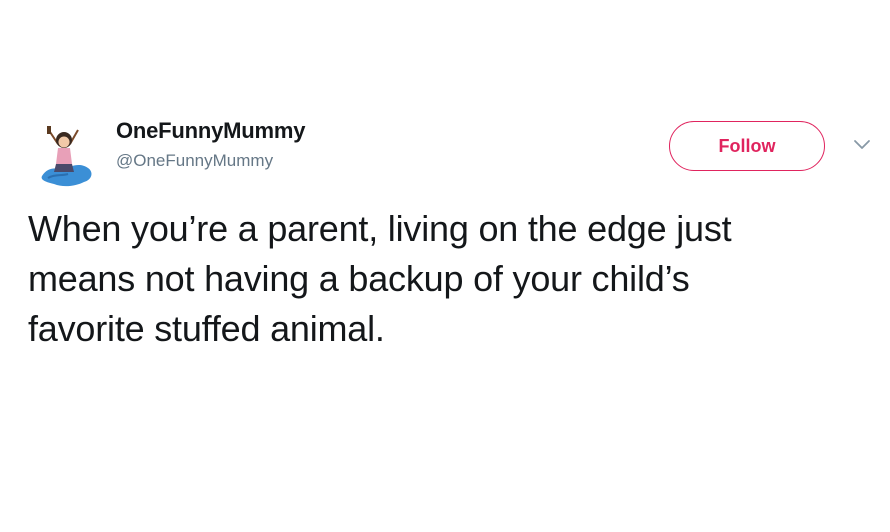 This screenshot has height=532, width=890. Describe the element at coordinates (211, 131) in the screenshot. I see `display-name: OneFunnyMummy` at that location.